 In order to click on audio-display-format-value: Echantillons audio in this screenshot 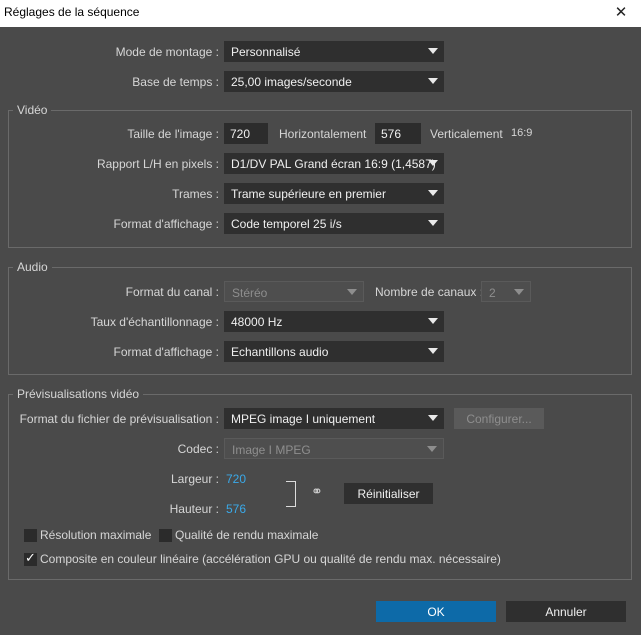, I will do `click(280, 352)`.